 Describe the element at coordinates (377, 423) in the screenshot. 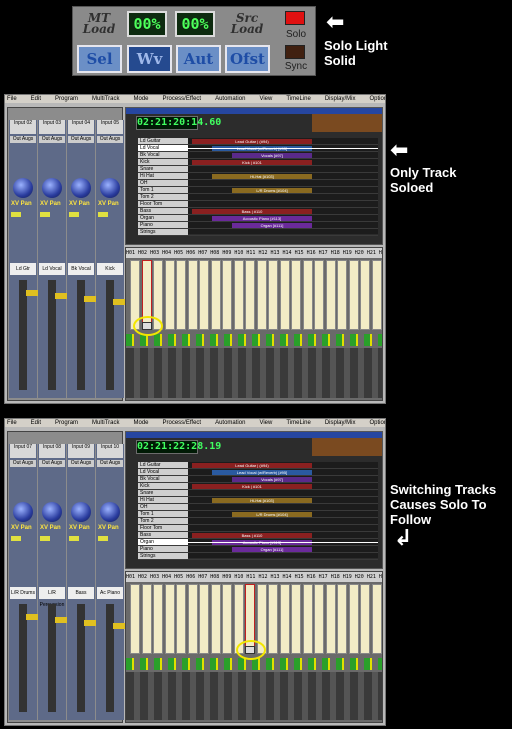

I see `menu-item: Options` at that location.